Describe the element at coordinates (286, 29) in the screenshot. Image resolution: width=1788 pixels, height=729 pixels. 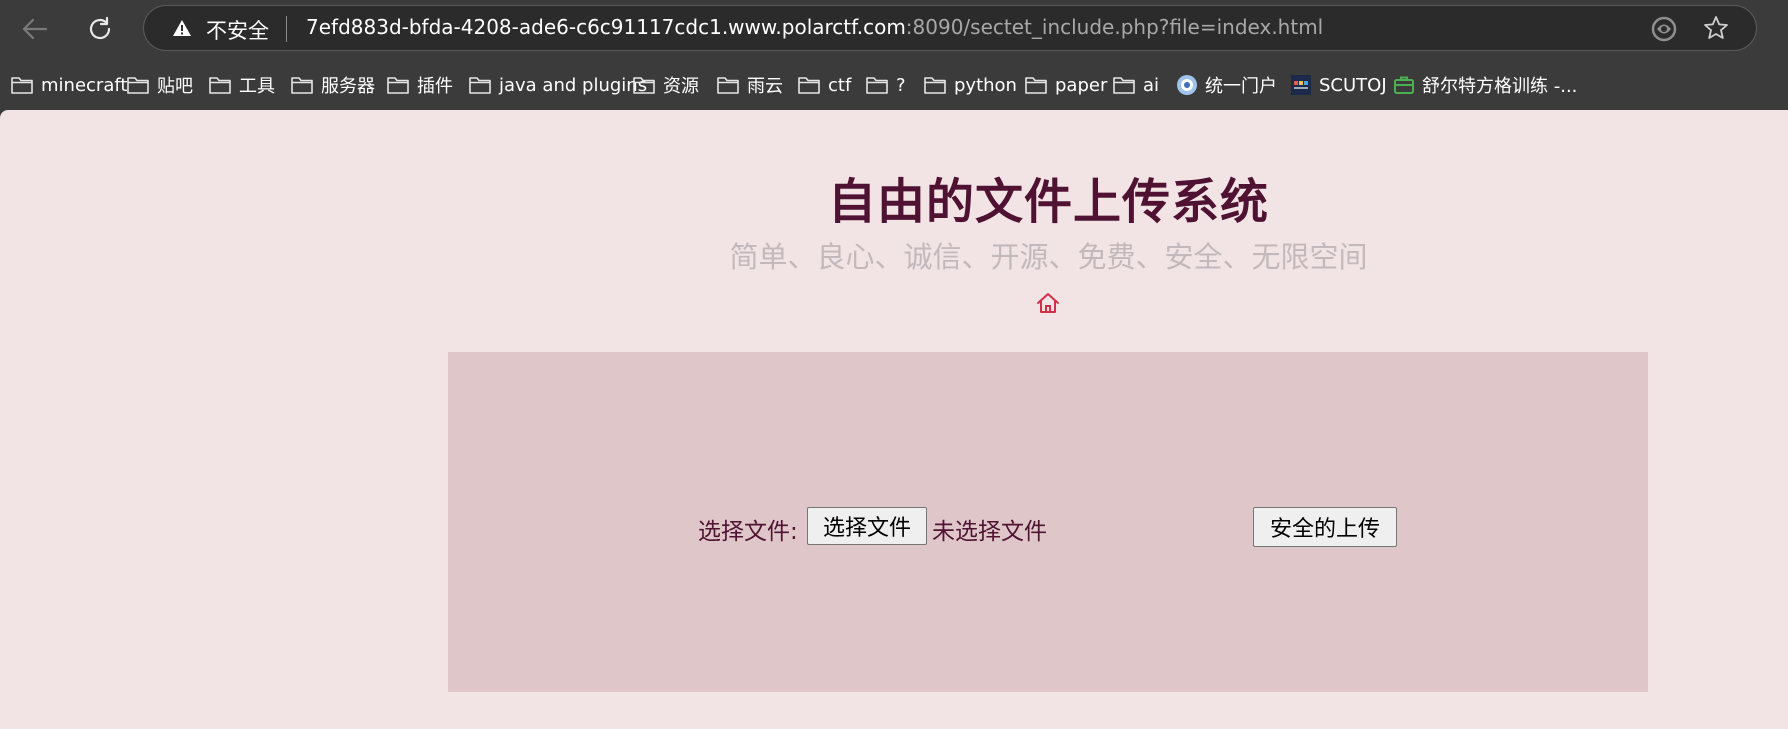
I see `address-divider` at that location.